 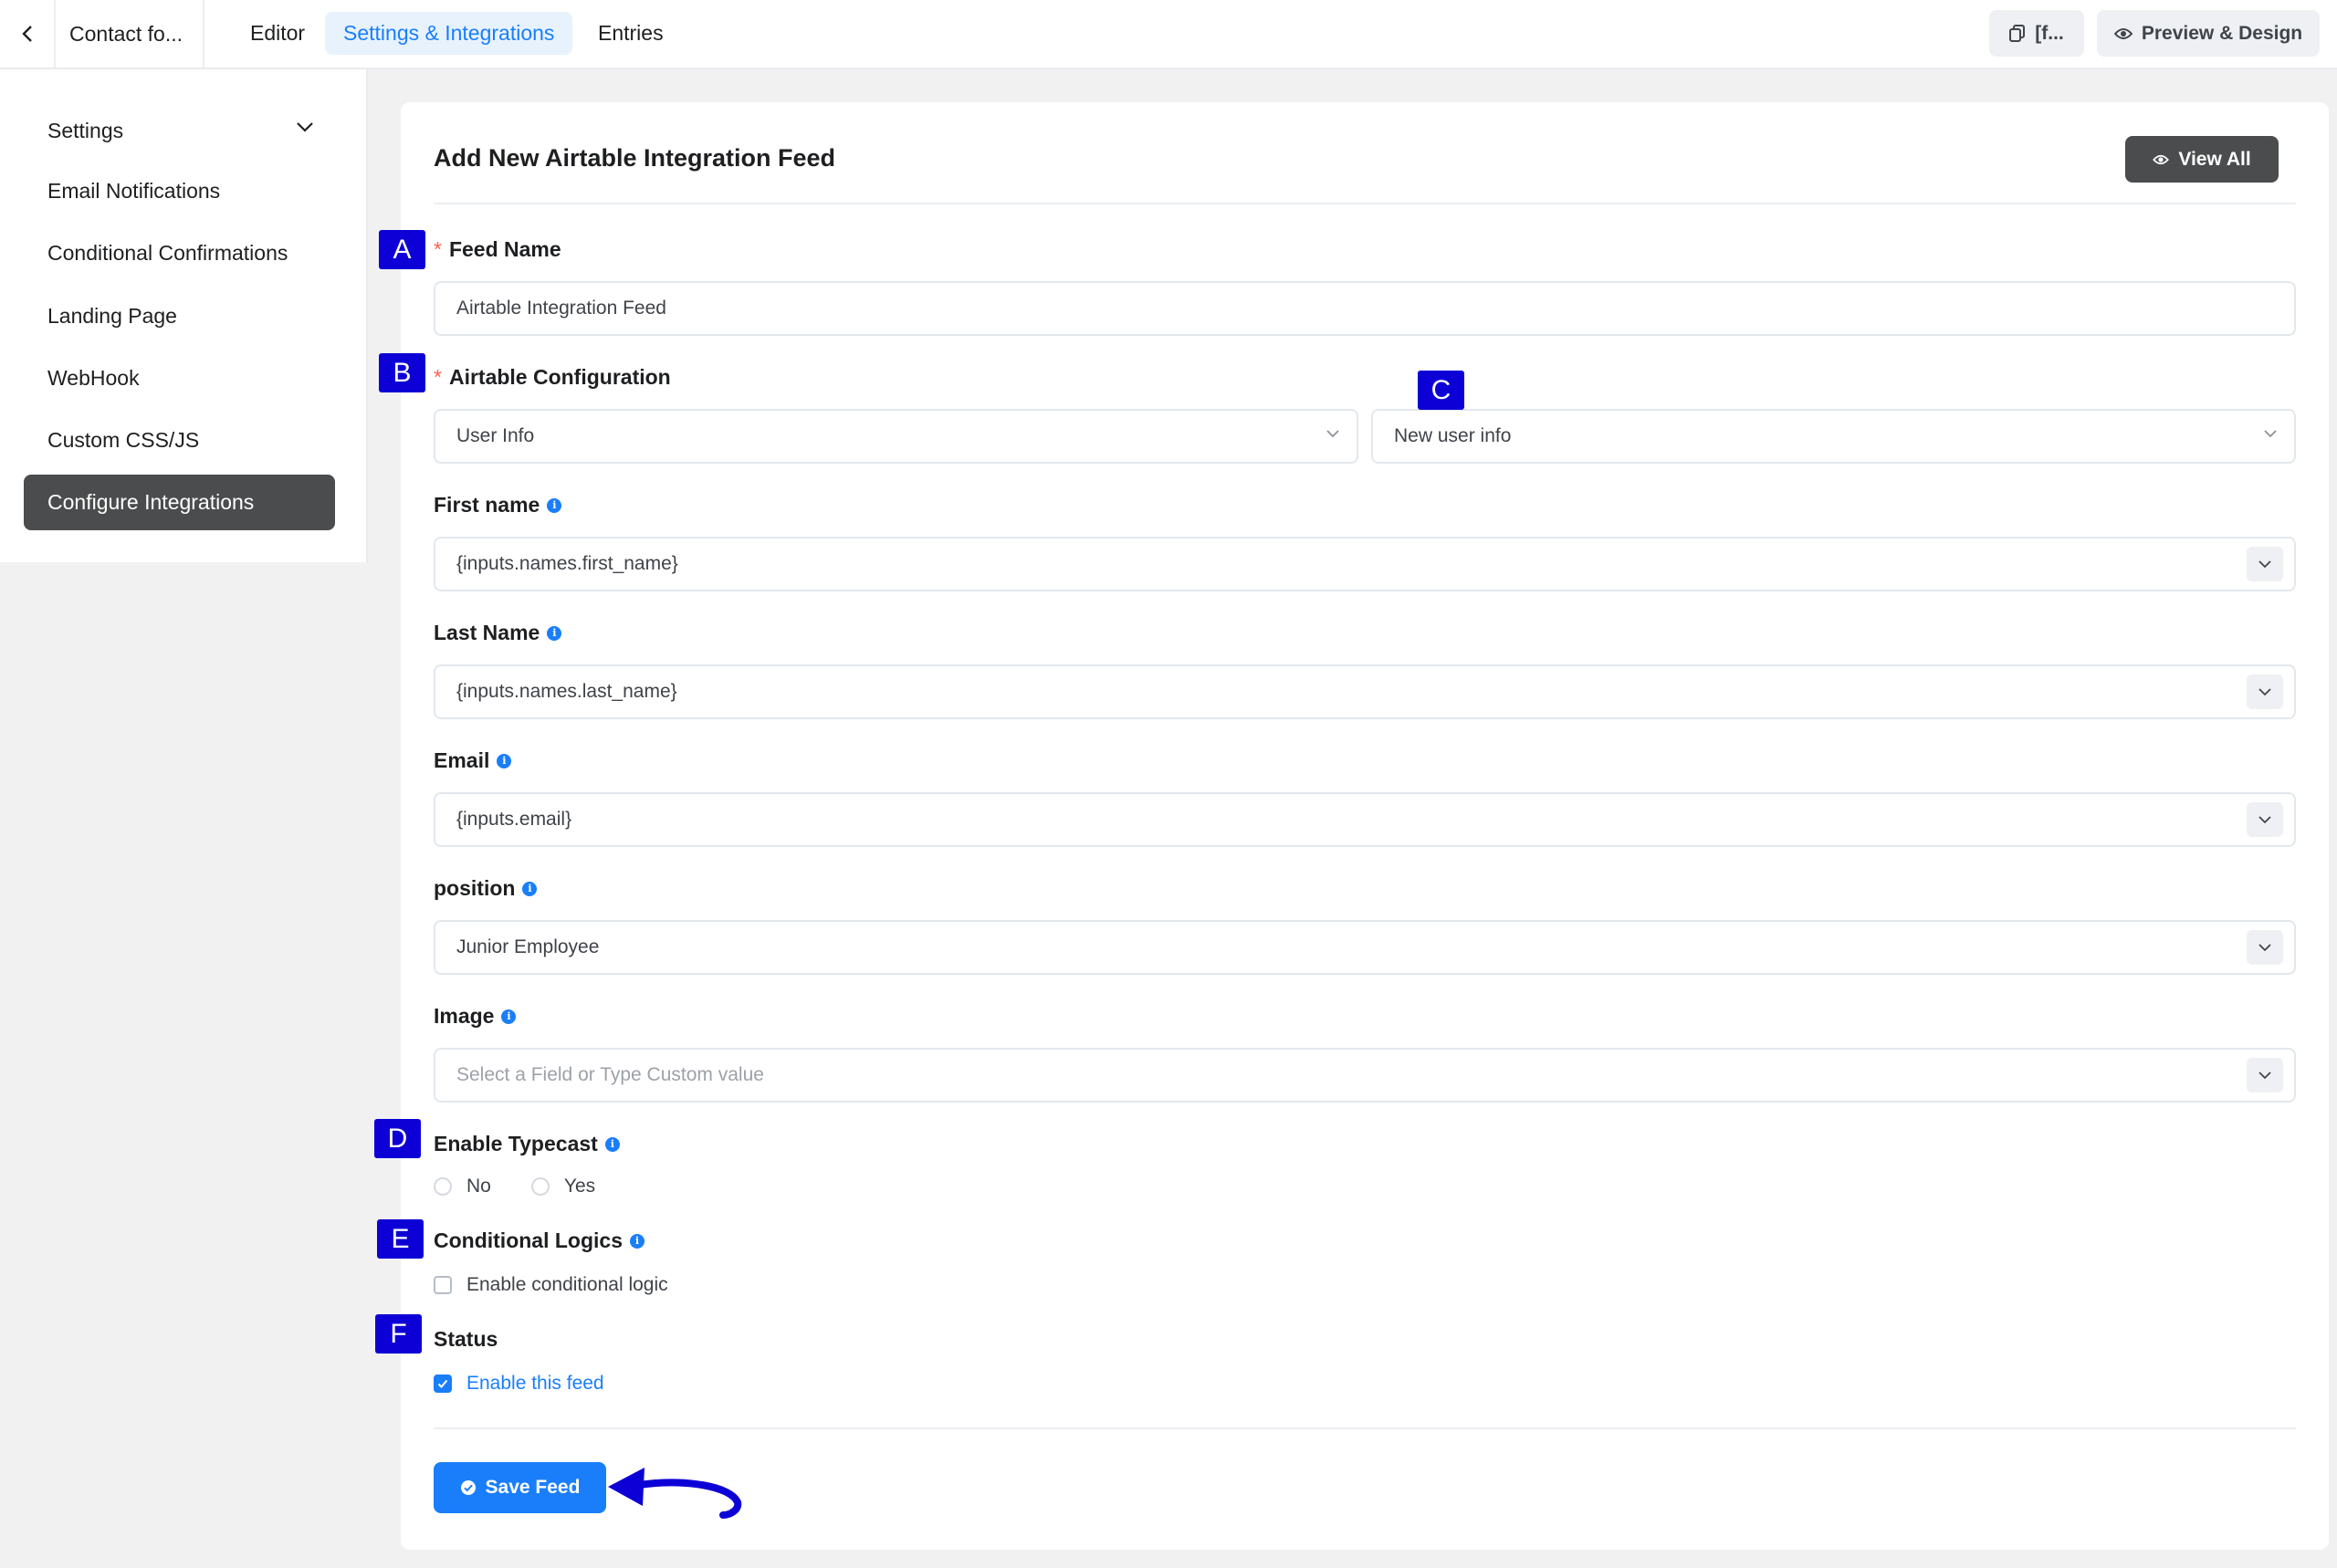 What do you see at coordinates (479, 1186) in the screenshot?
I see `typecast-no-label: No` at bounding box center [479, 1186].